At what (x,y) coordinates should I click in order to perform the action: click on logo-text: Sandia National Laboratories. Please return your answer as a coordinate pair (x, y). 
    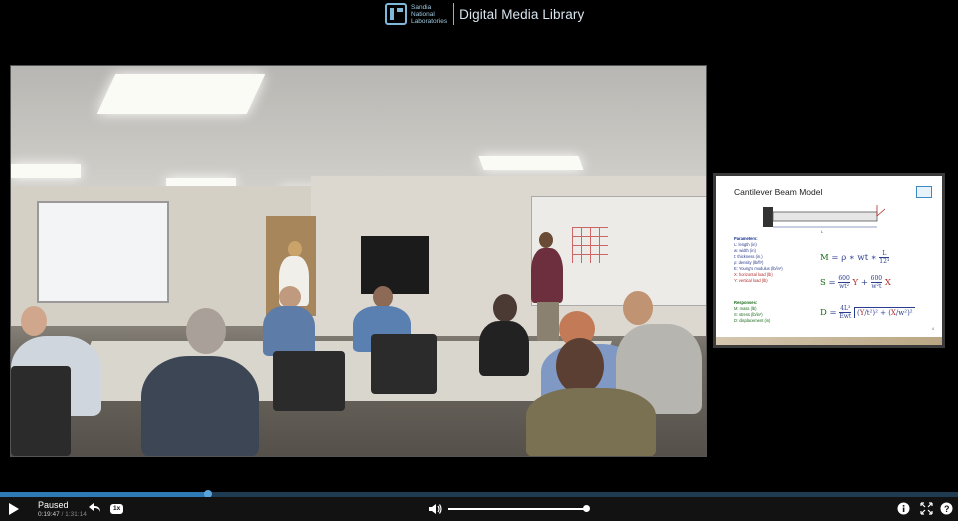
    Looking at the image, I should click on (429, 14).